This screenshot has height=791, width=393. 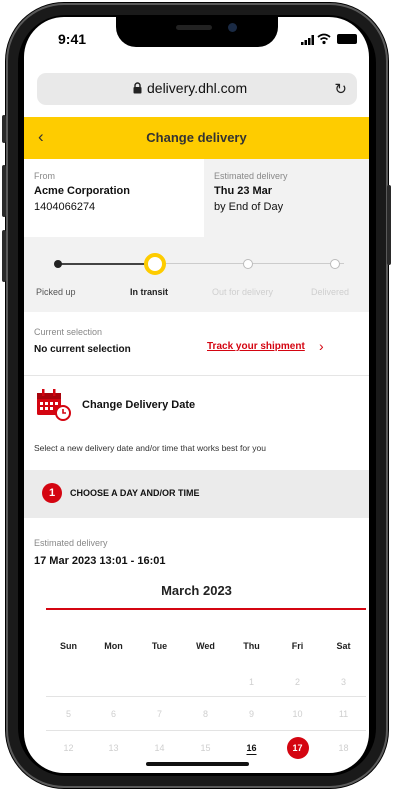 What do you see at coordinates (4, 129) in the screenshot?
I see `mute-switch` at bounding box center [4, 129].